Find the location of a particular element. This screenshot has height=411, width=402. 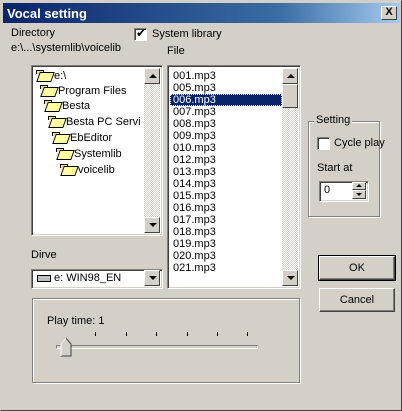

list-item: 010.mp3 is located at coordinates (226, 148).